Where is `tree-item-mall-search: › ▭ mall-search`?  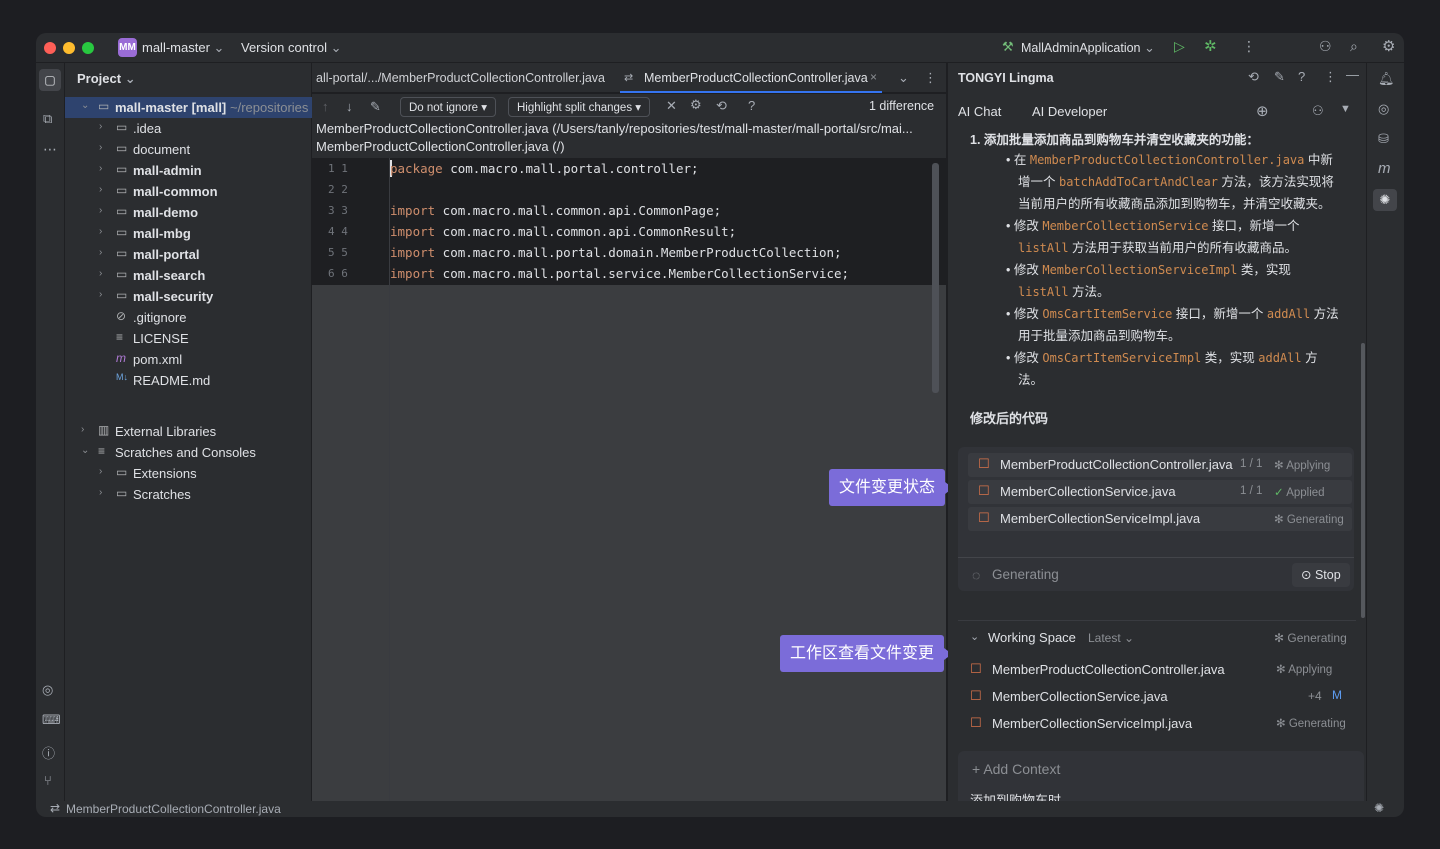
tree-item-mall-search: › ▭ mall-search is located at coordinates (188, 275).